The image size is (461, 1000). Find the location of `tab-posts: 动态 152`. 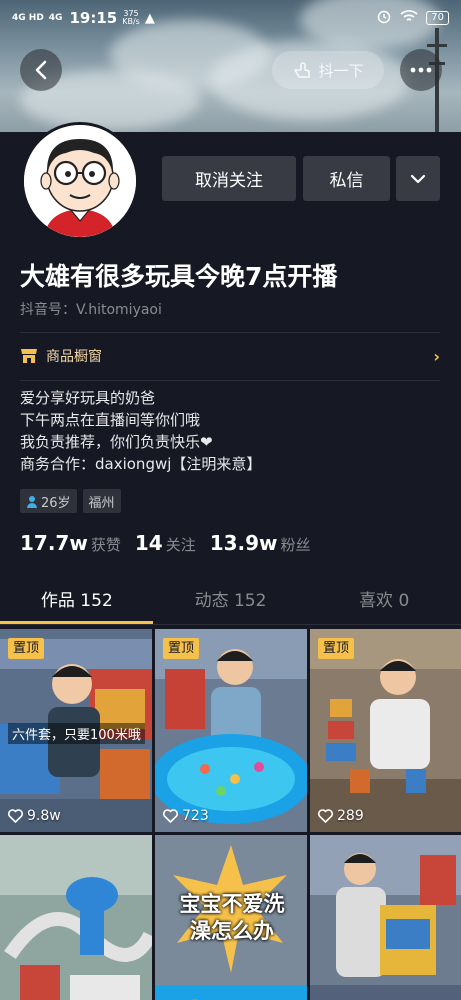

tab-posts: 动态 152 is located at coordinates (231, 603).